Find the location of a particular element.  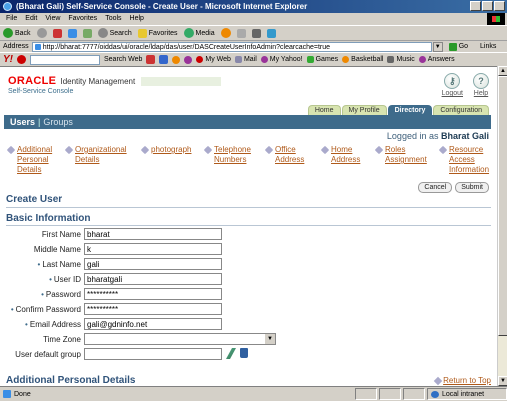

menu-view: View is located at coordinates (52, 19).